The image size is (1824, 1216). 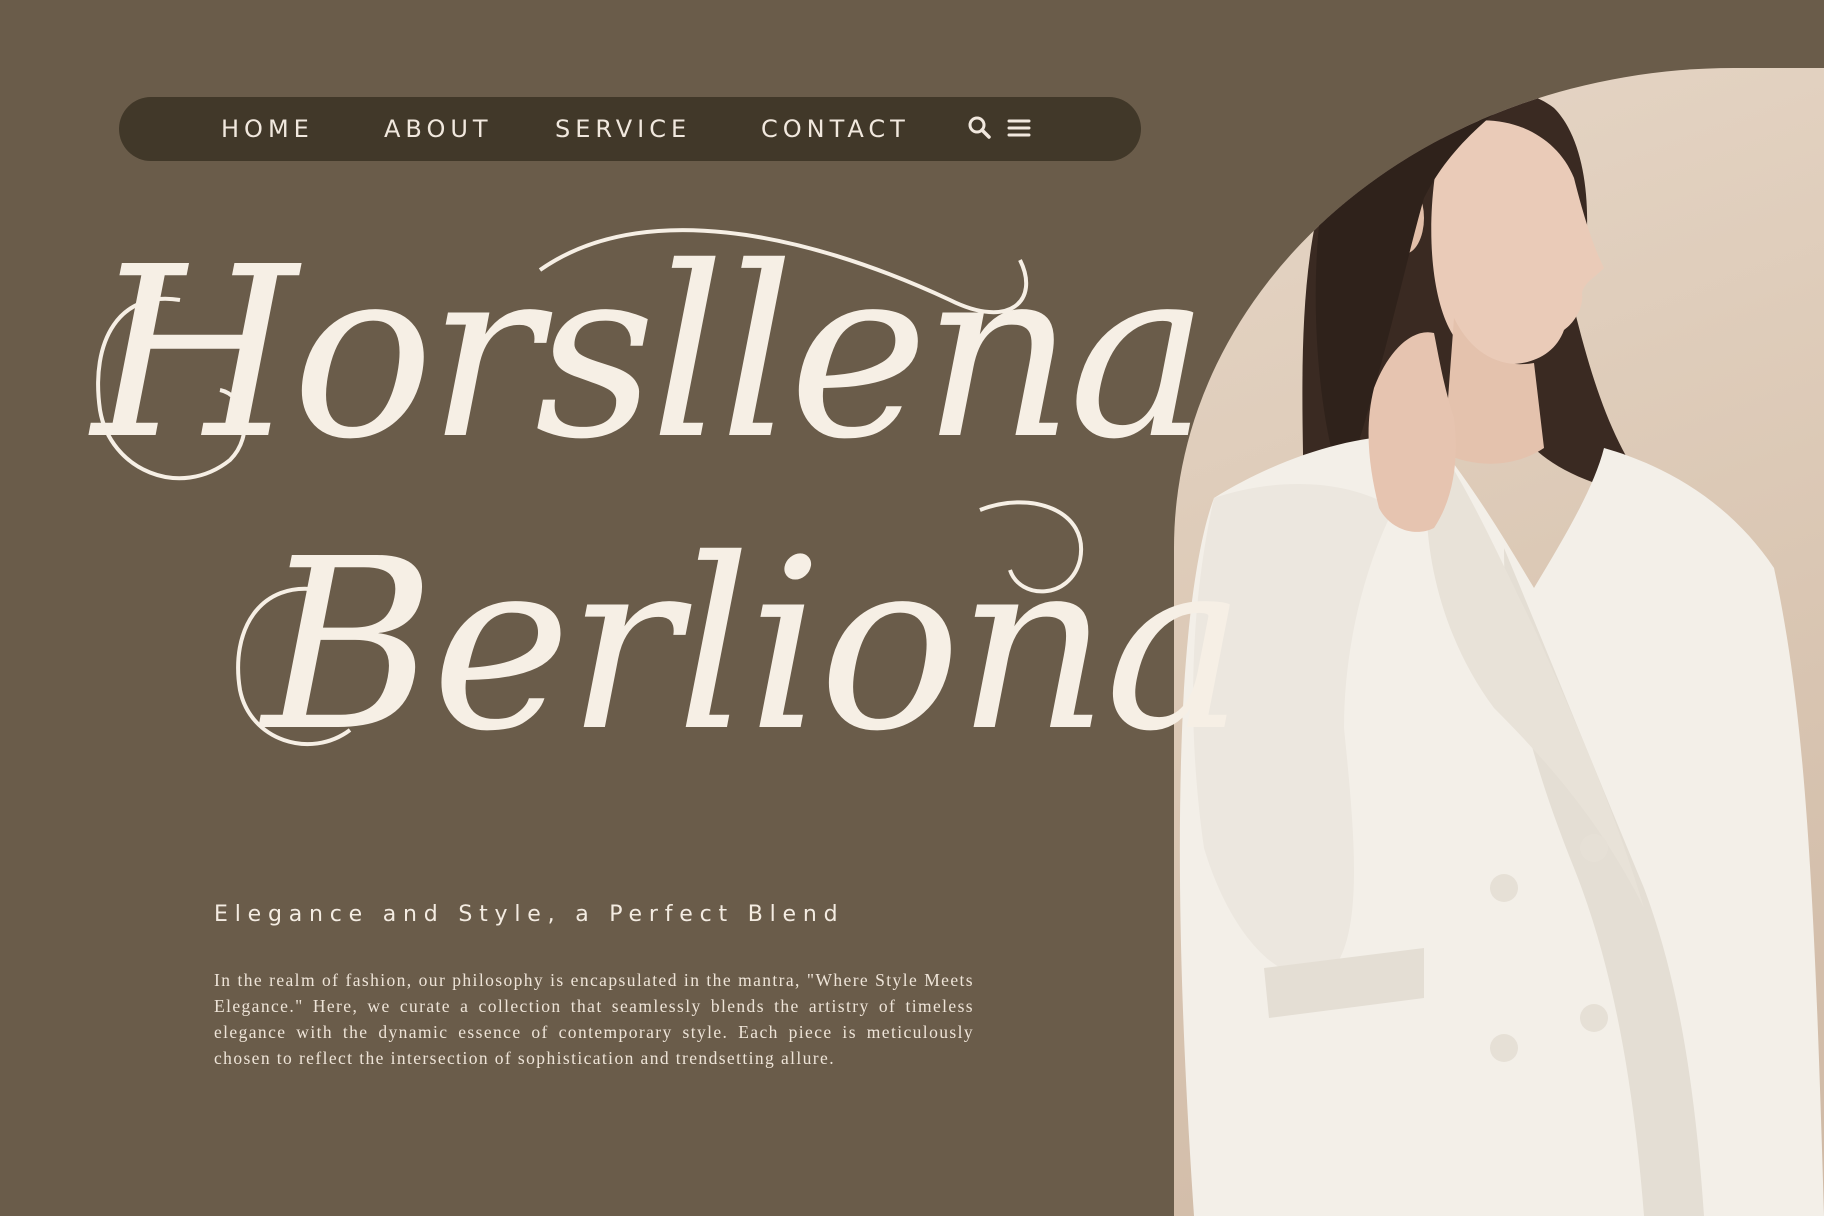 I want to click on menu-icon, so click(x=1019, y=128).